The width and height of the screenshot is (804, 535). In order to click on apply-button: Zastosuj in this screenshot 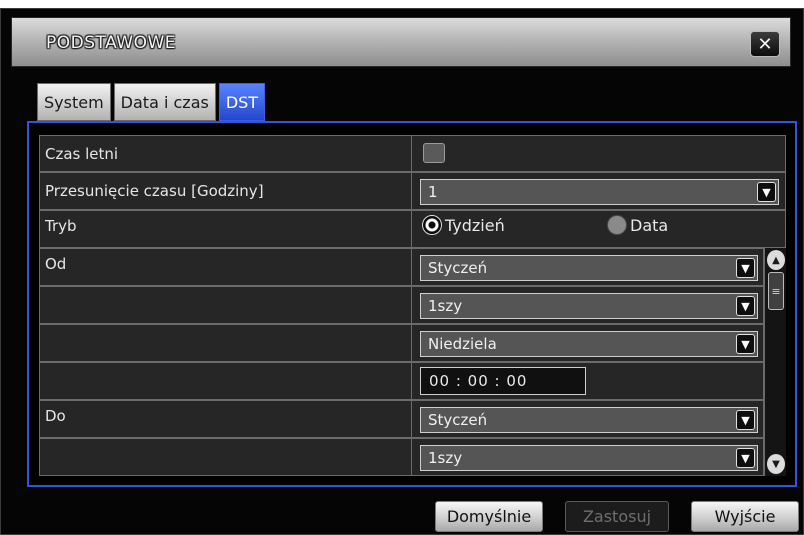, I will do `click(617, 516)`.